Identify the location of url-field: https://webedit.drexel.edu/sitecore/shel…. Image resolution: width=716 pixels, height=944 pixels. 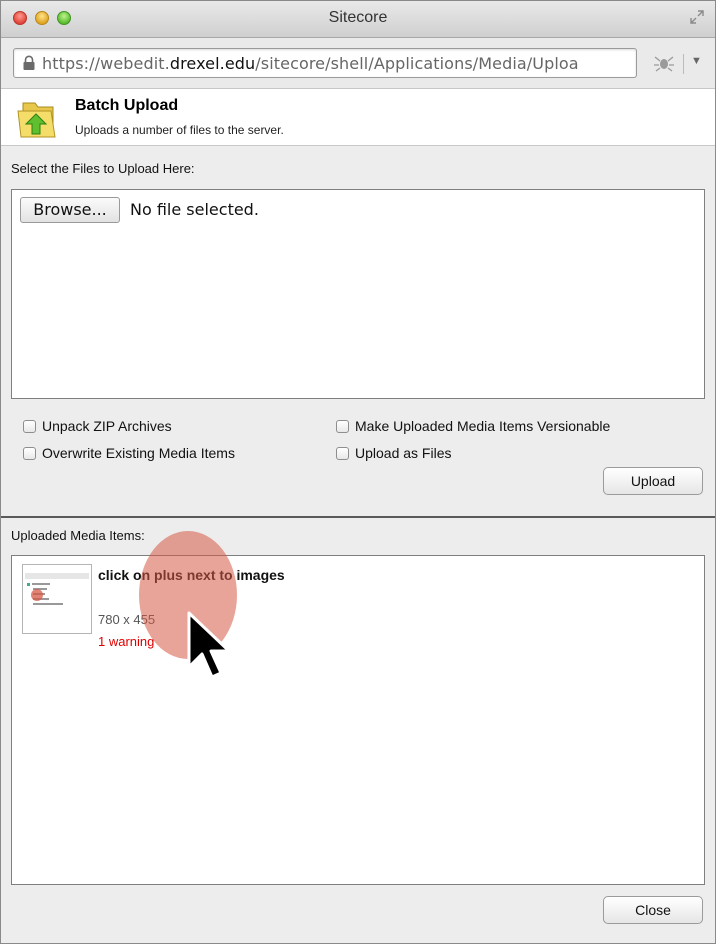
(325, 63).